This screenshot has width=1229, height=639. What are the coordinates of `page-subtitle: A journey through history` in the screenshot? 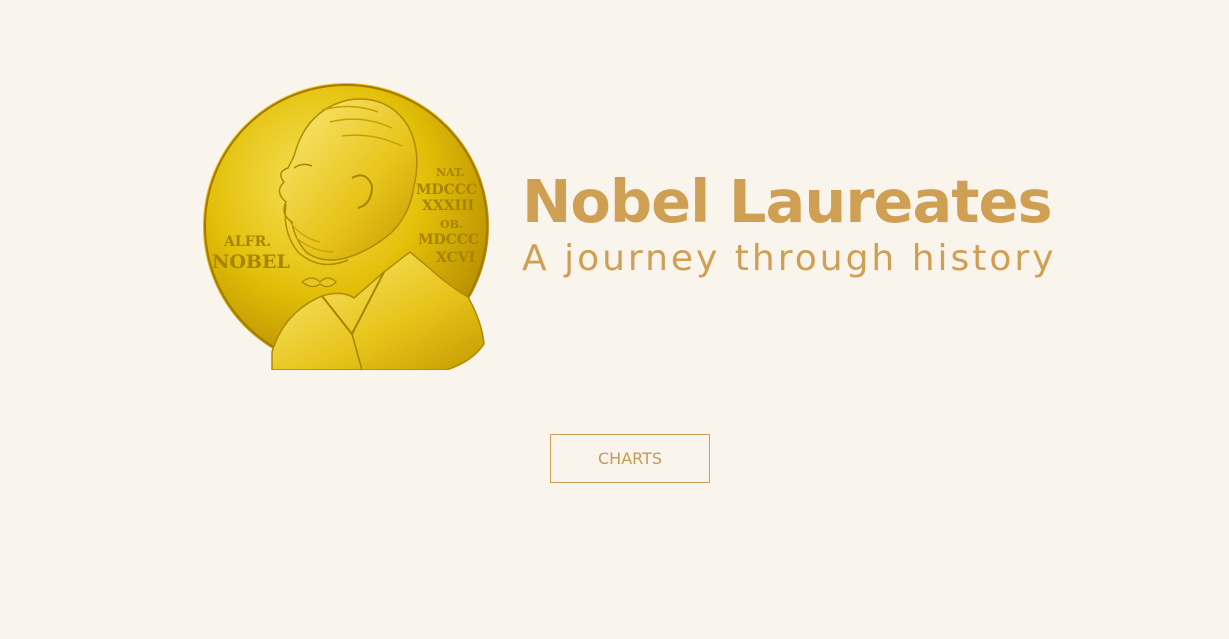 It's located at (789, 258).